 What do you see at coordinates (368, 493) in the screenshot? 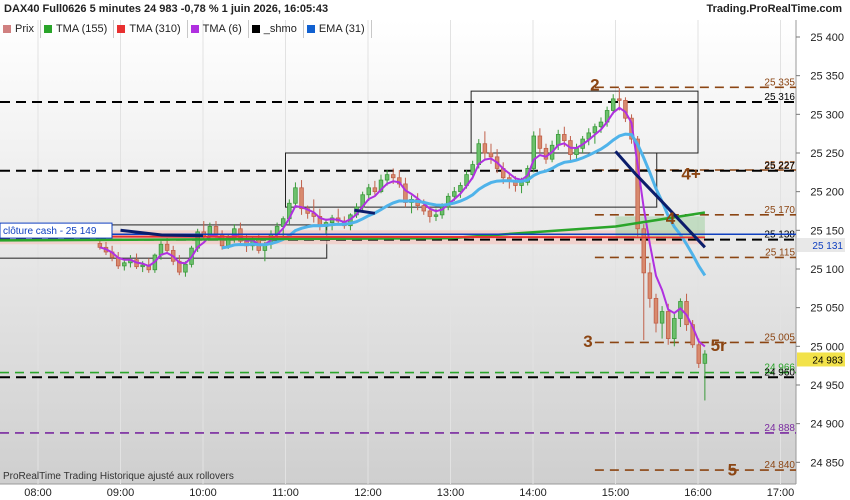
I see `time-tick-label: 12:00` at bounding box center [368, 493].